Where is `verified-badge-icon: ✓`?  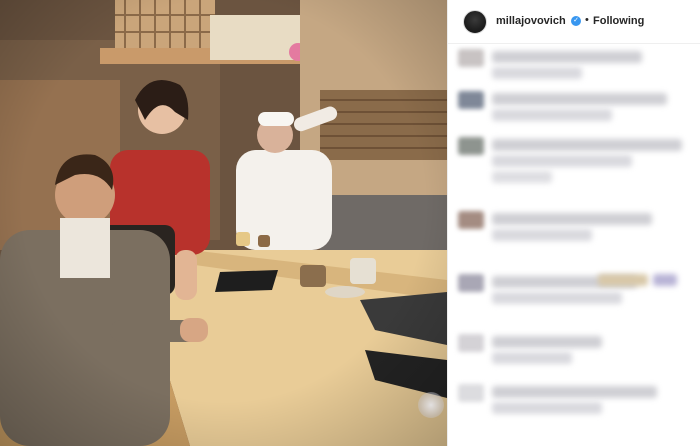 verified-badge-icon: ✓ is located at coordinates (576, 21).